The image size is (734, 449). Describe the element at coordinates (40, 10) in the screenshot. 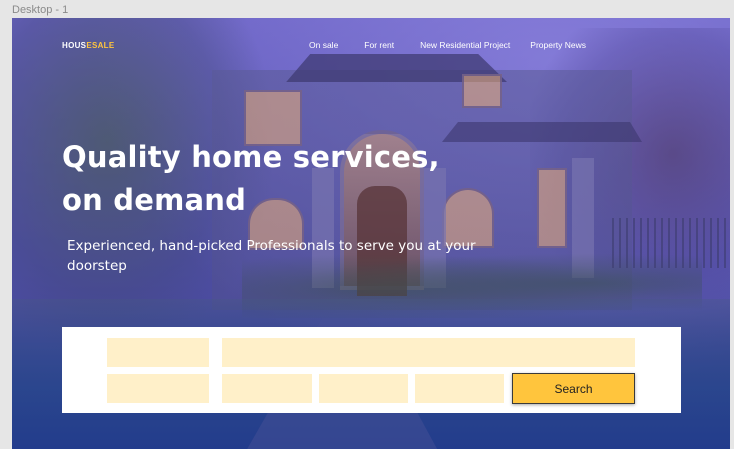

I see `artboard-label: Desktop - 1` at that location.